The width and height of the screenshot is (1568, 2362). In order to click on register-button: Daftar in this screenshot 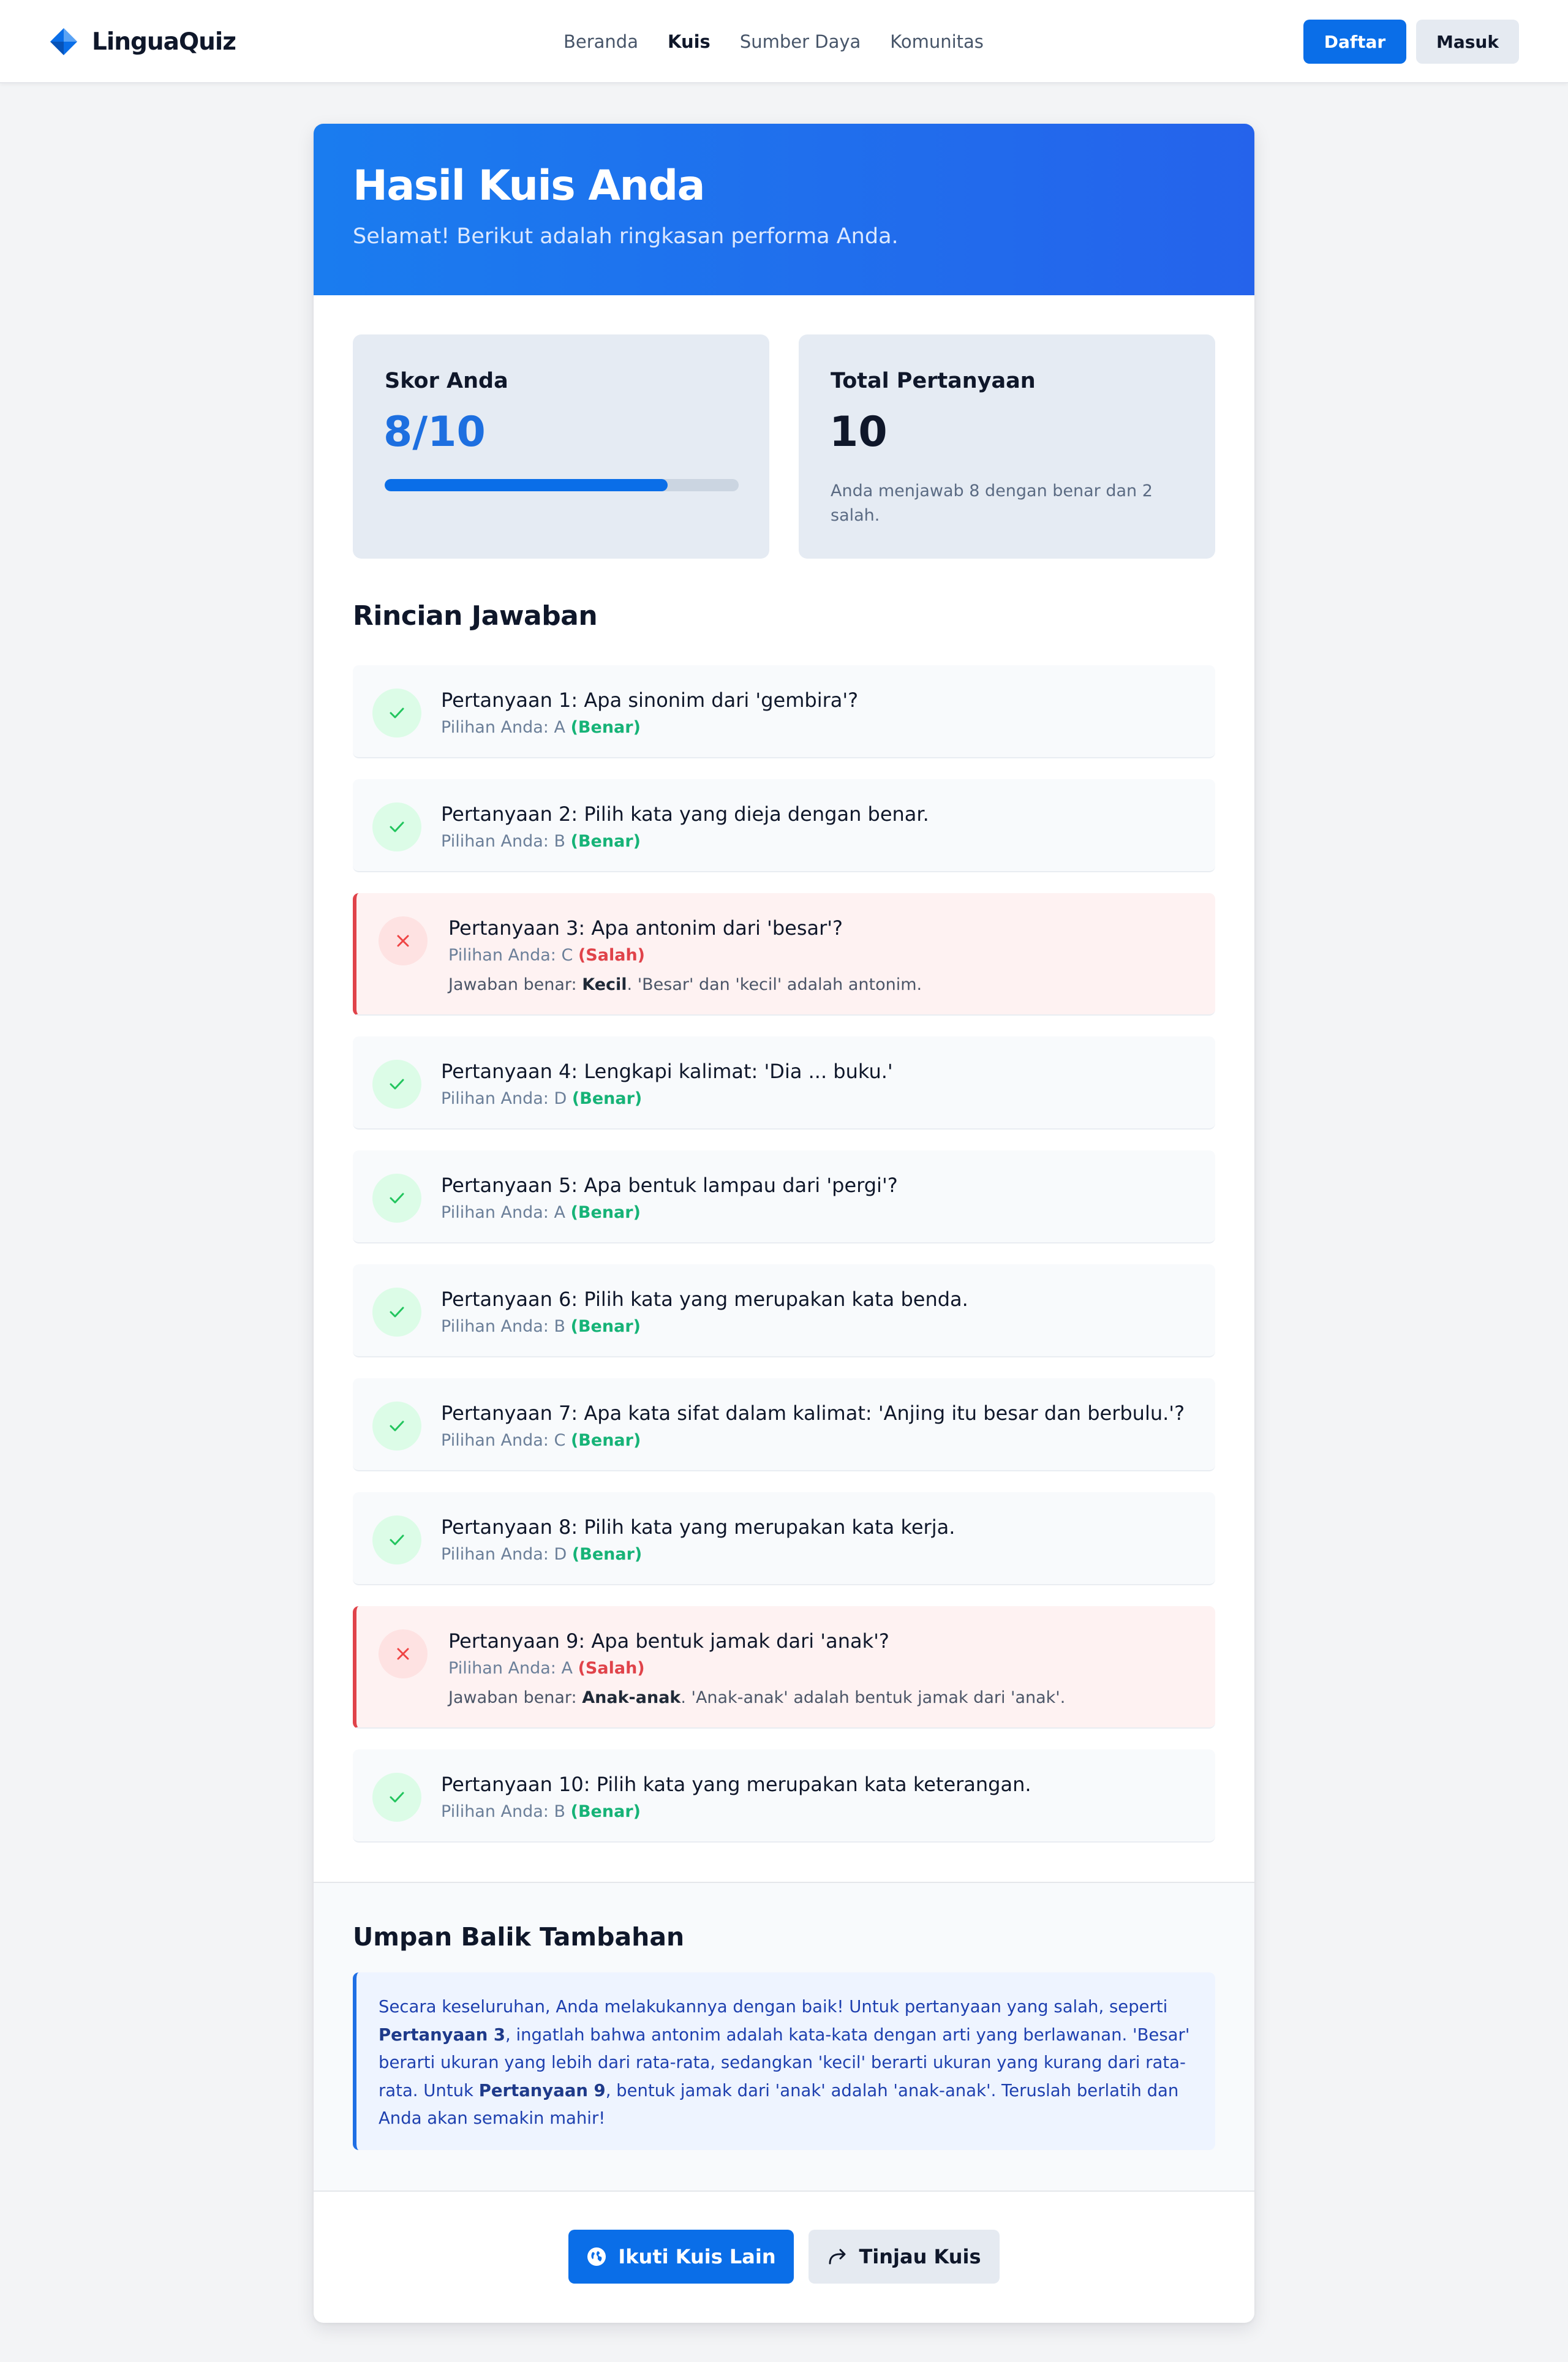, I will do `click(1355, 42)`.